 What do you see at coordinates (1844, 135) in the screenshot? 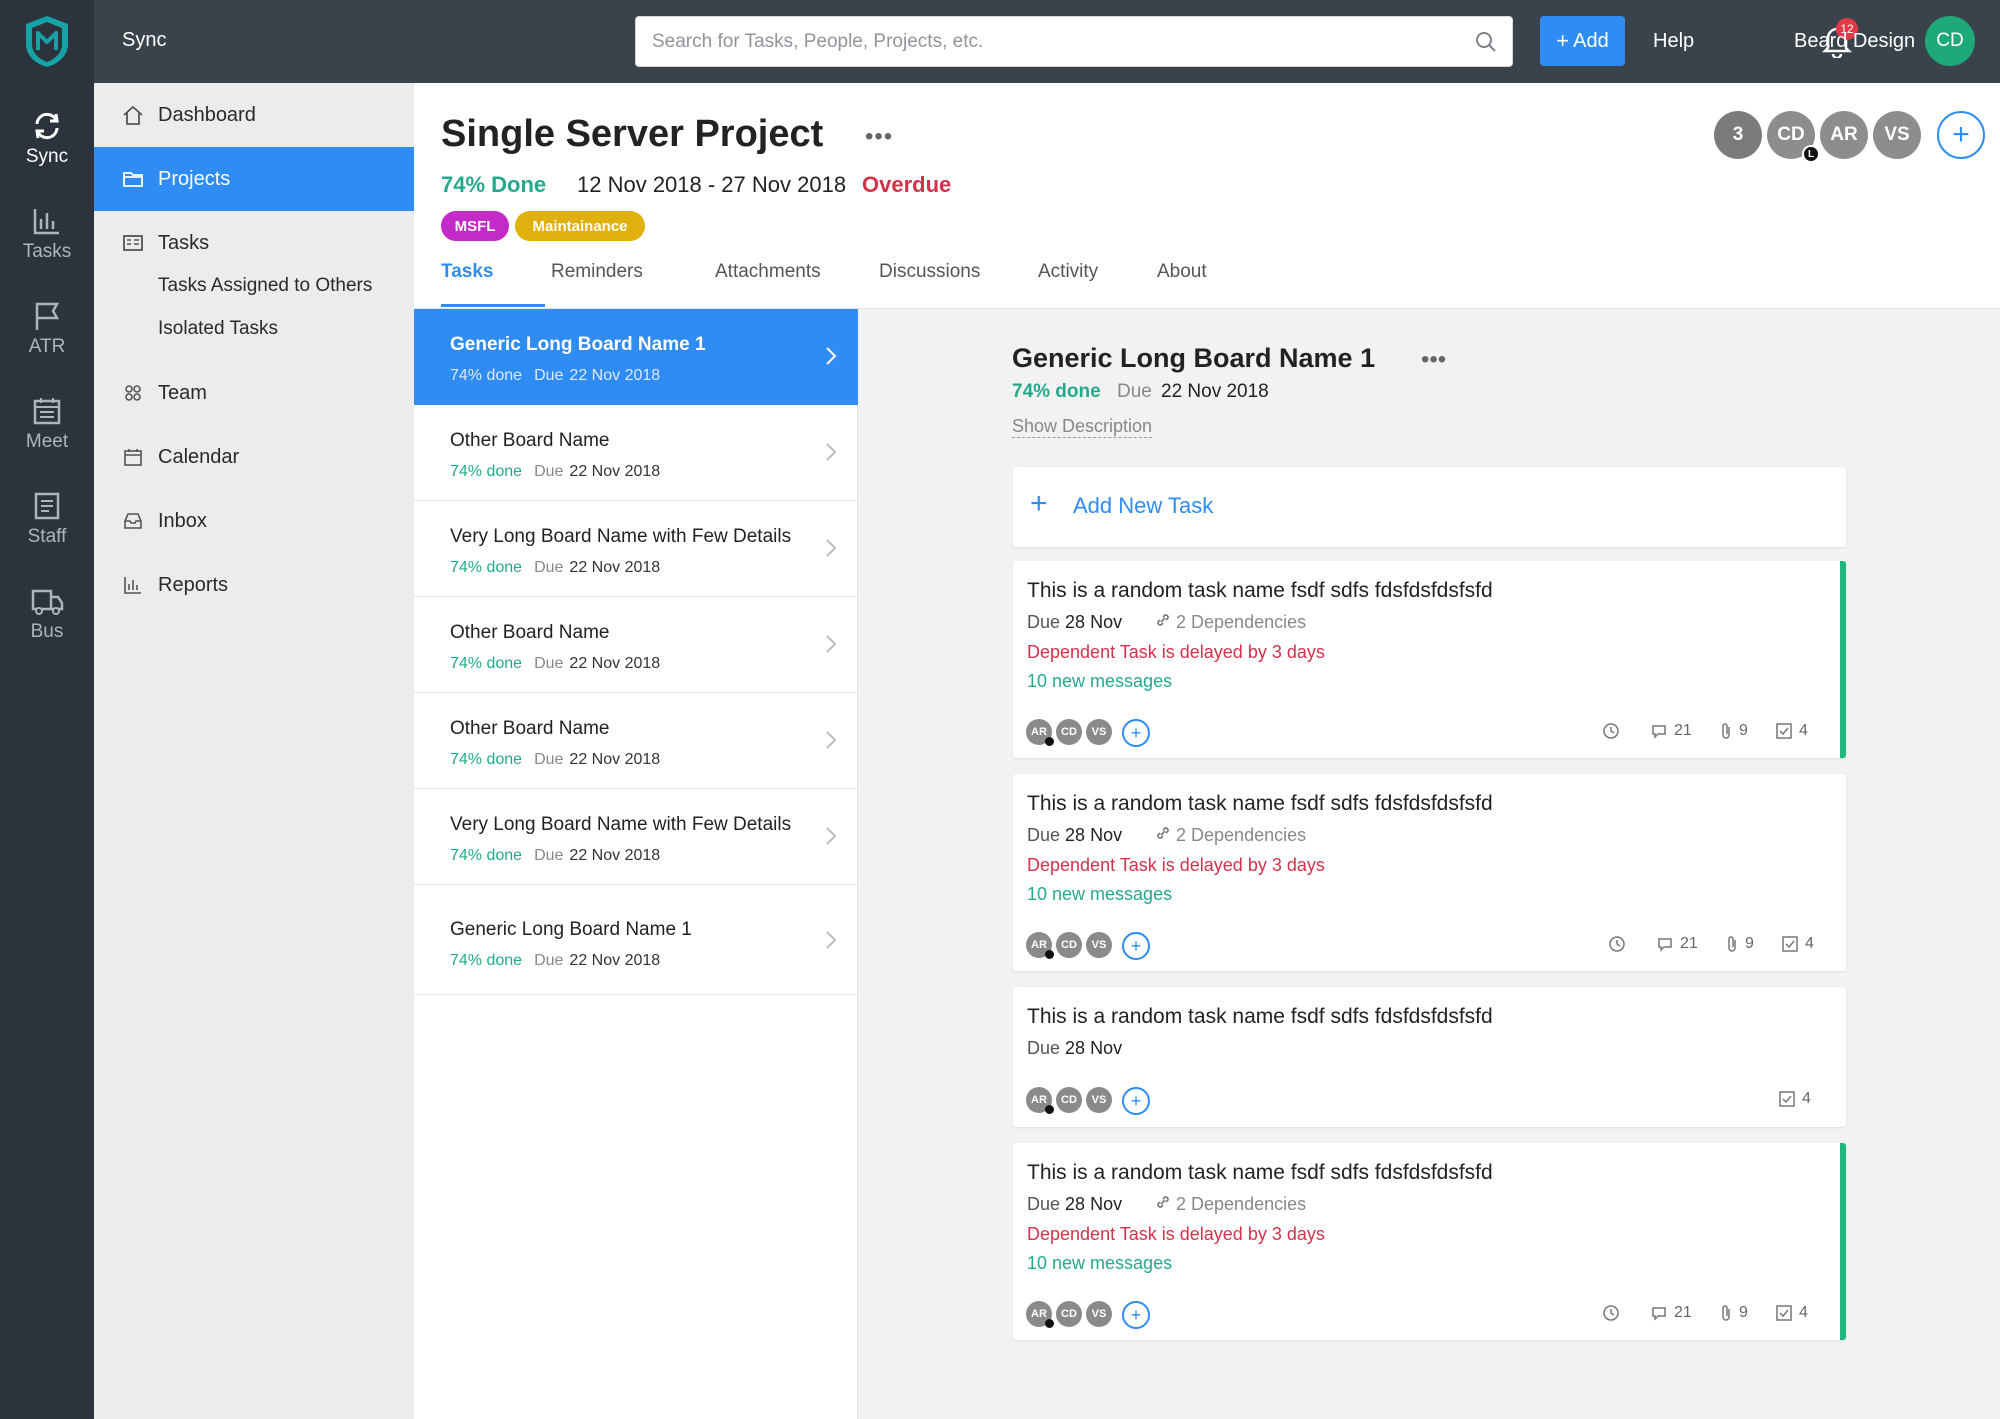
I see `member-avatar: AR` at bounding box center [1844, 135].